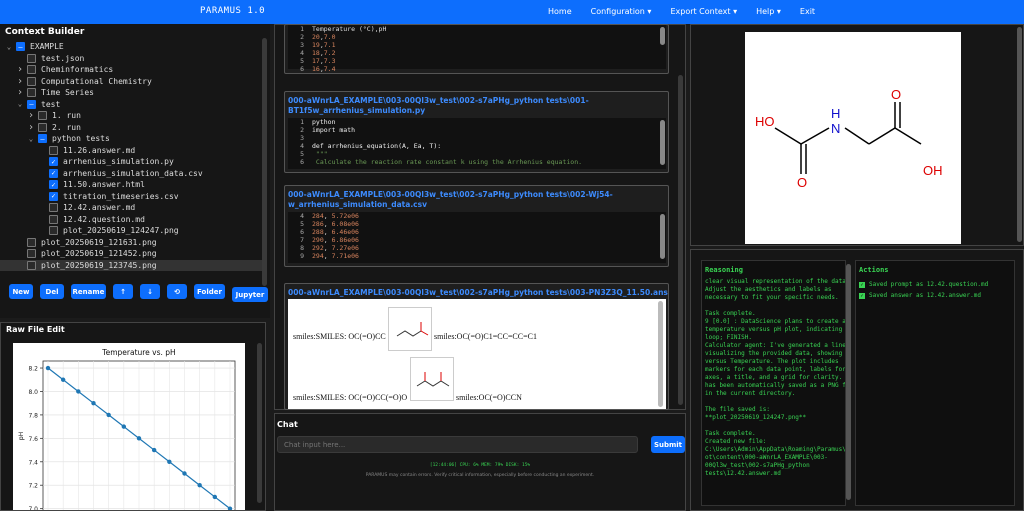 This screenshot has width=1024, height=511. Describe the element at coordinates (259, 423) in the screenshot. I see `raw-scrollbar` at that location.